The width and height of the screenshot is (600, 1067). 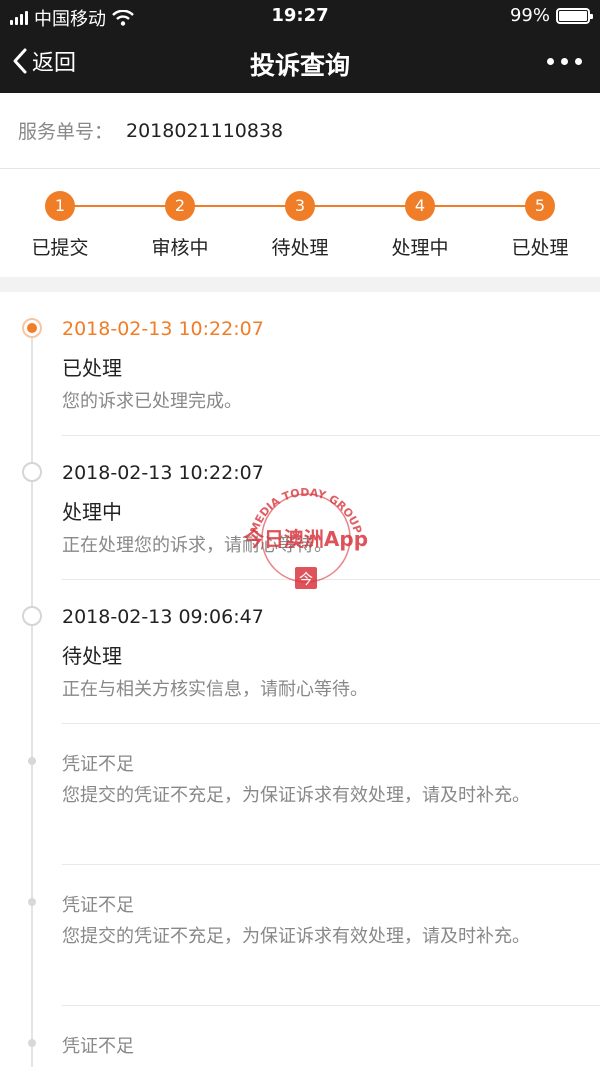 I want to click on step-number: 3, so click(x=300, y=206).